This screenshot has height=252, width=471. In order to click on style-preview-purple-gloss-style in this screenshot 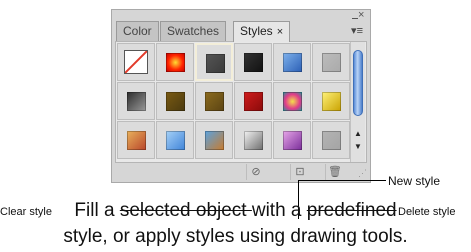, I will do `click(292, 140)`.